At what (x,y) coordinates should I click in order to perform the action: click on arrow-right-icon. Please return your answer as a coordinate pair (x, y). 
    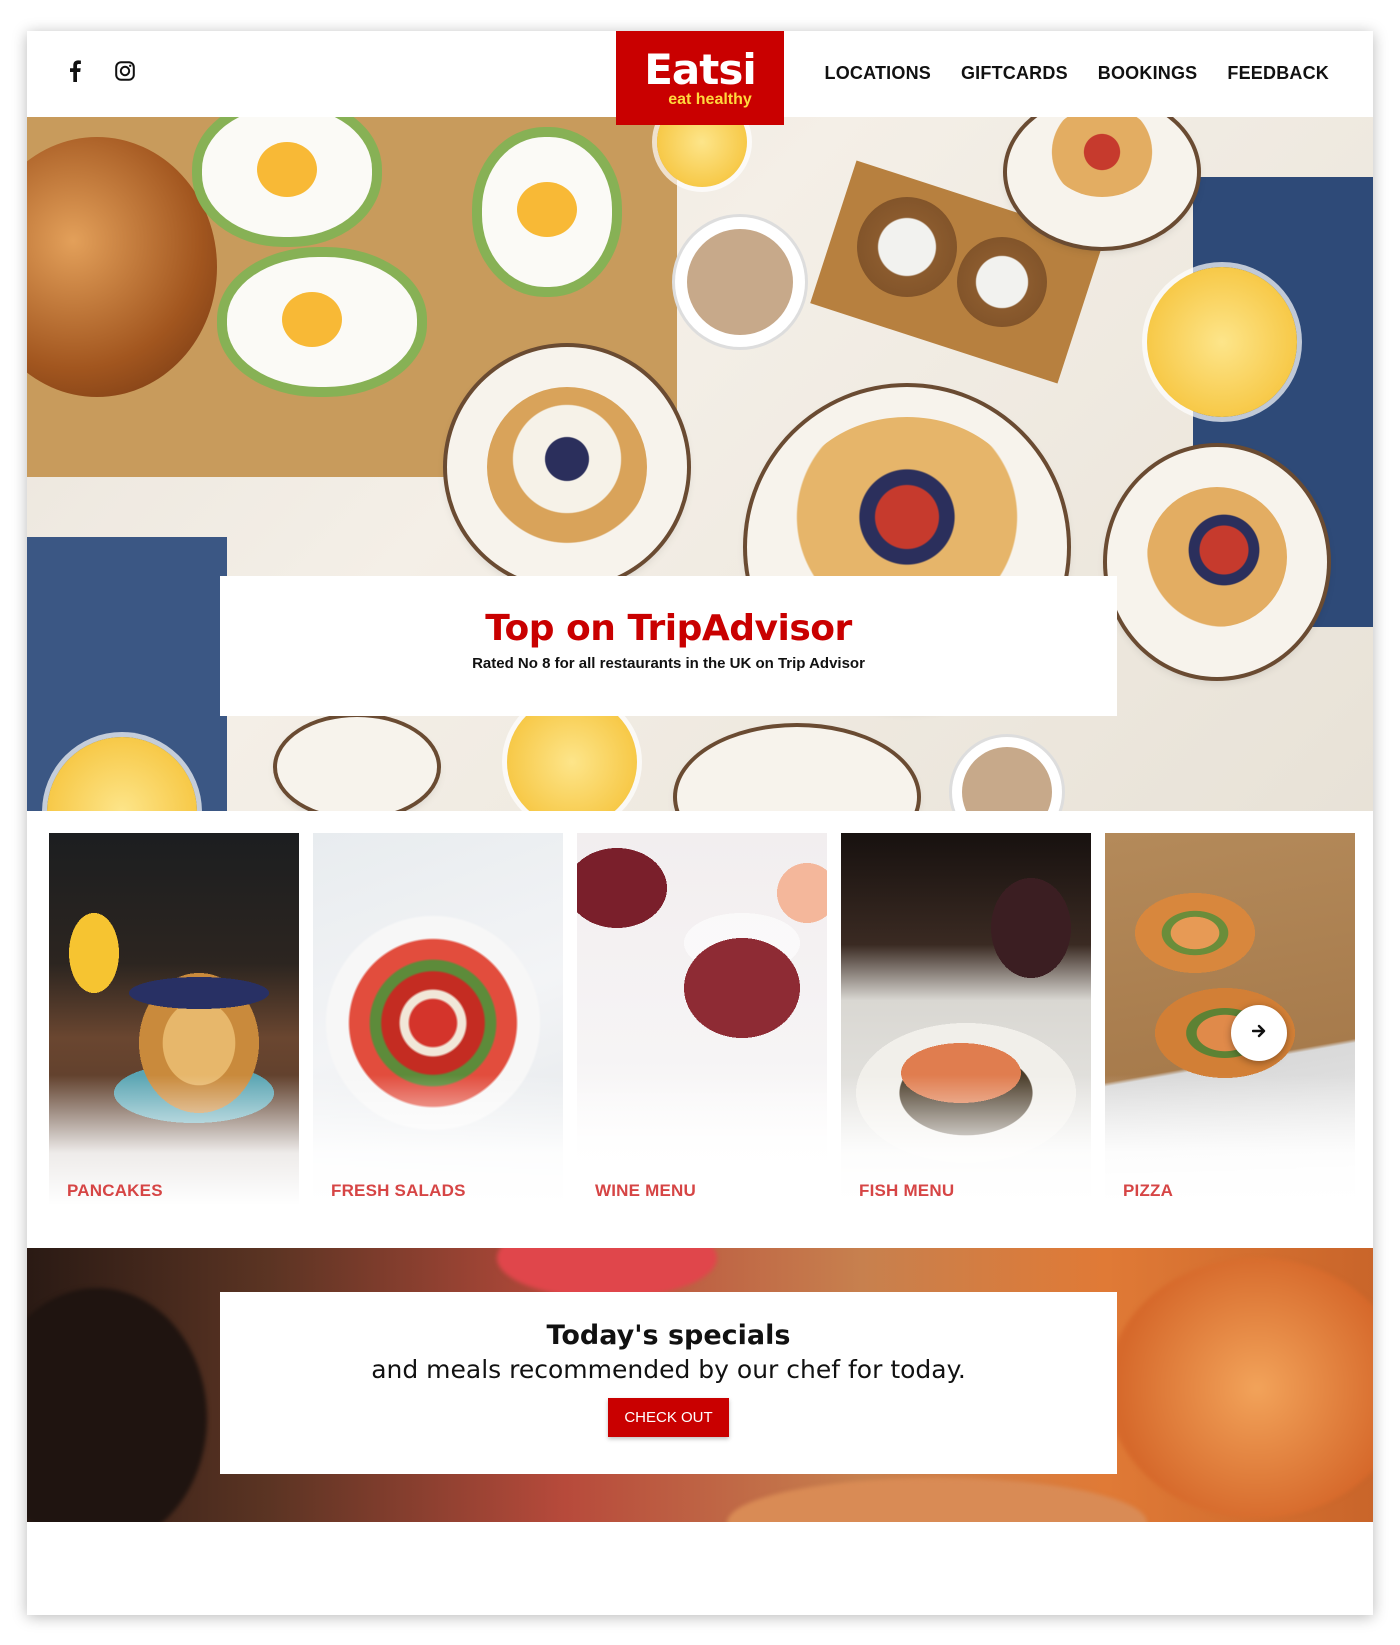
    Looking at the image, I should click on (1258, 1033).